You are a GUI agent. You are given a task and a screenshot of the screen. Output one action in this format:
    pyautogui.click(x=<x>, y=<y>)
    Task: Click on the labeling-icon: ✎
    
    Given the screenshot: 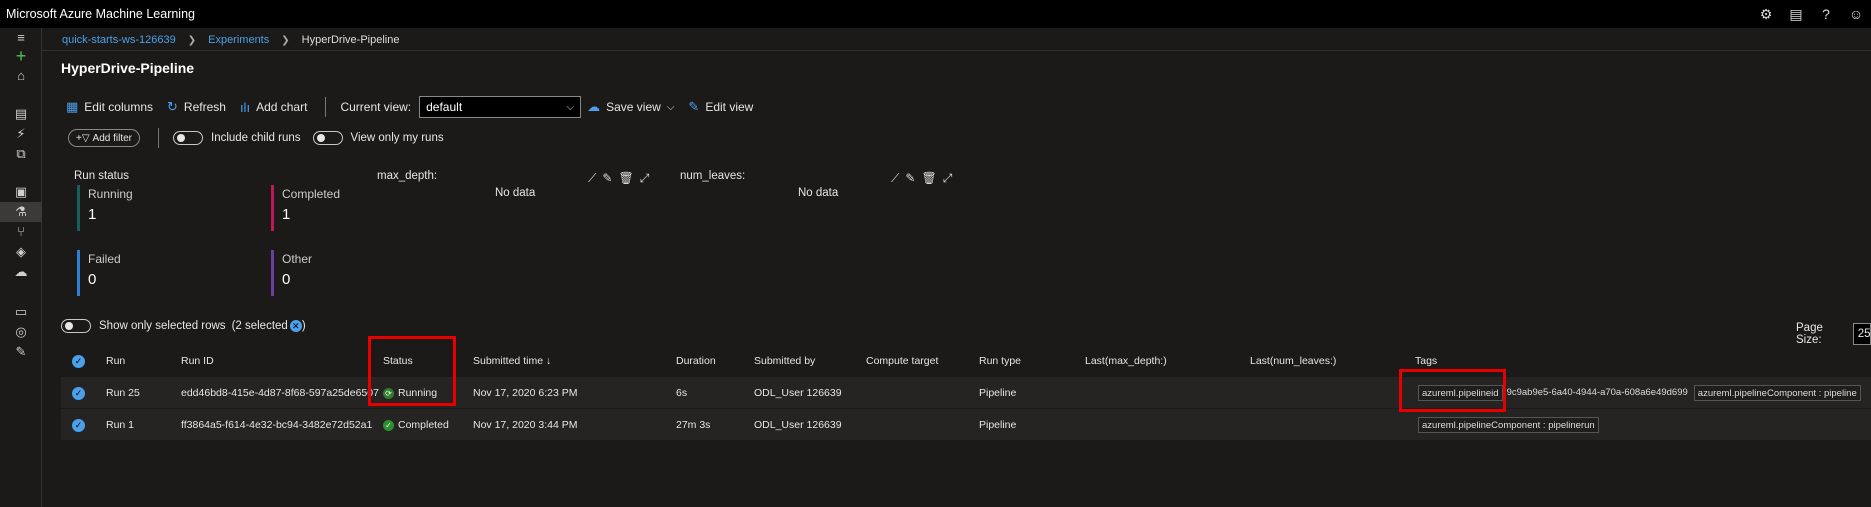 What is the action you would take?
    pyautogui.click(x=21, y=352)
    